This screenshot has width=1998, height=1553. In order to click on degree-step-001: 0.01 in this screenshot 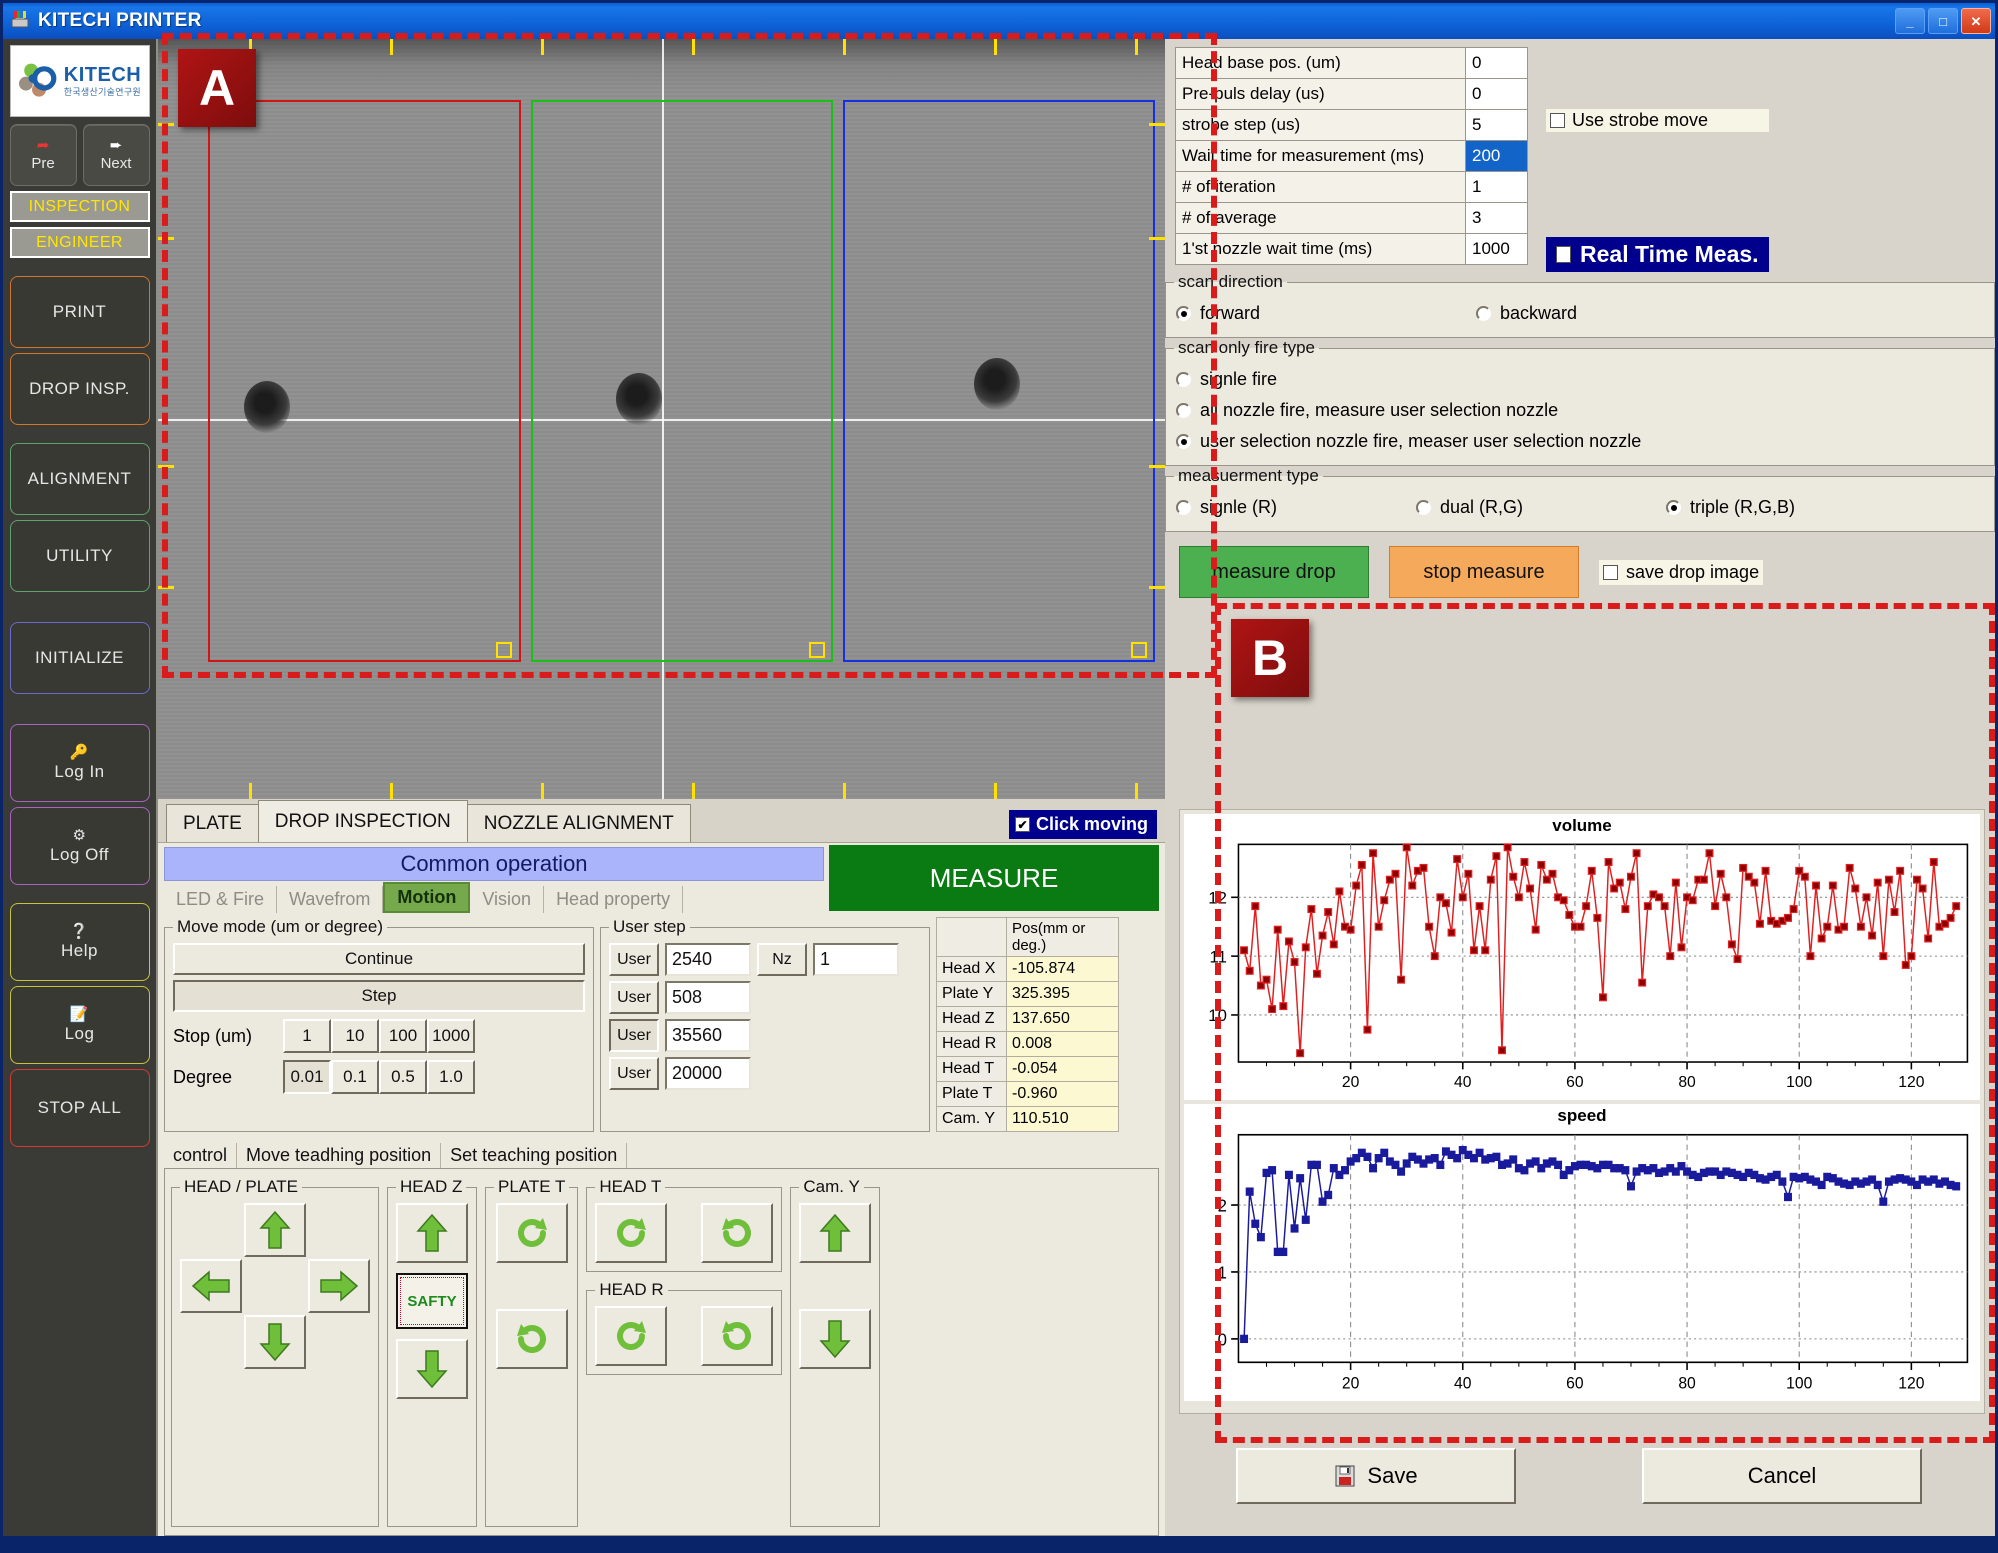, I will do `click(307, 1077)`.